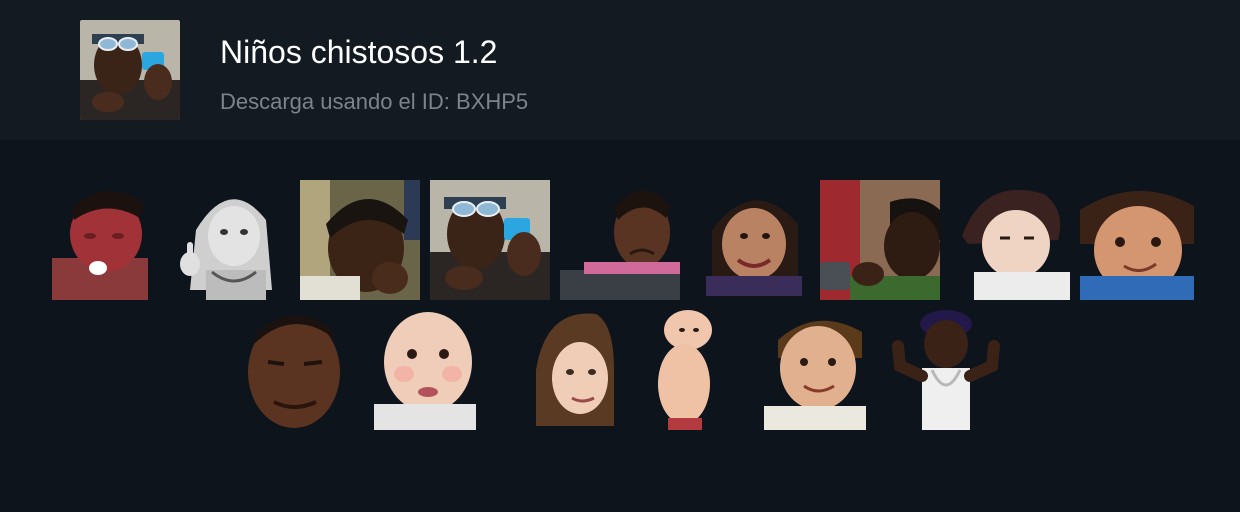 The height and width of the screenshot is (512, 1240). Describe the element at coordinates (1137, 240) in the screenshot. I see `sticker-smirking-toddler` at that location.